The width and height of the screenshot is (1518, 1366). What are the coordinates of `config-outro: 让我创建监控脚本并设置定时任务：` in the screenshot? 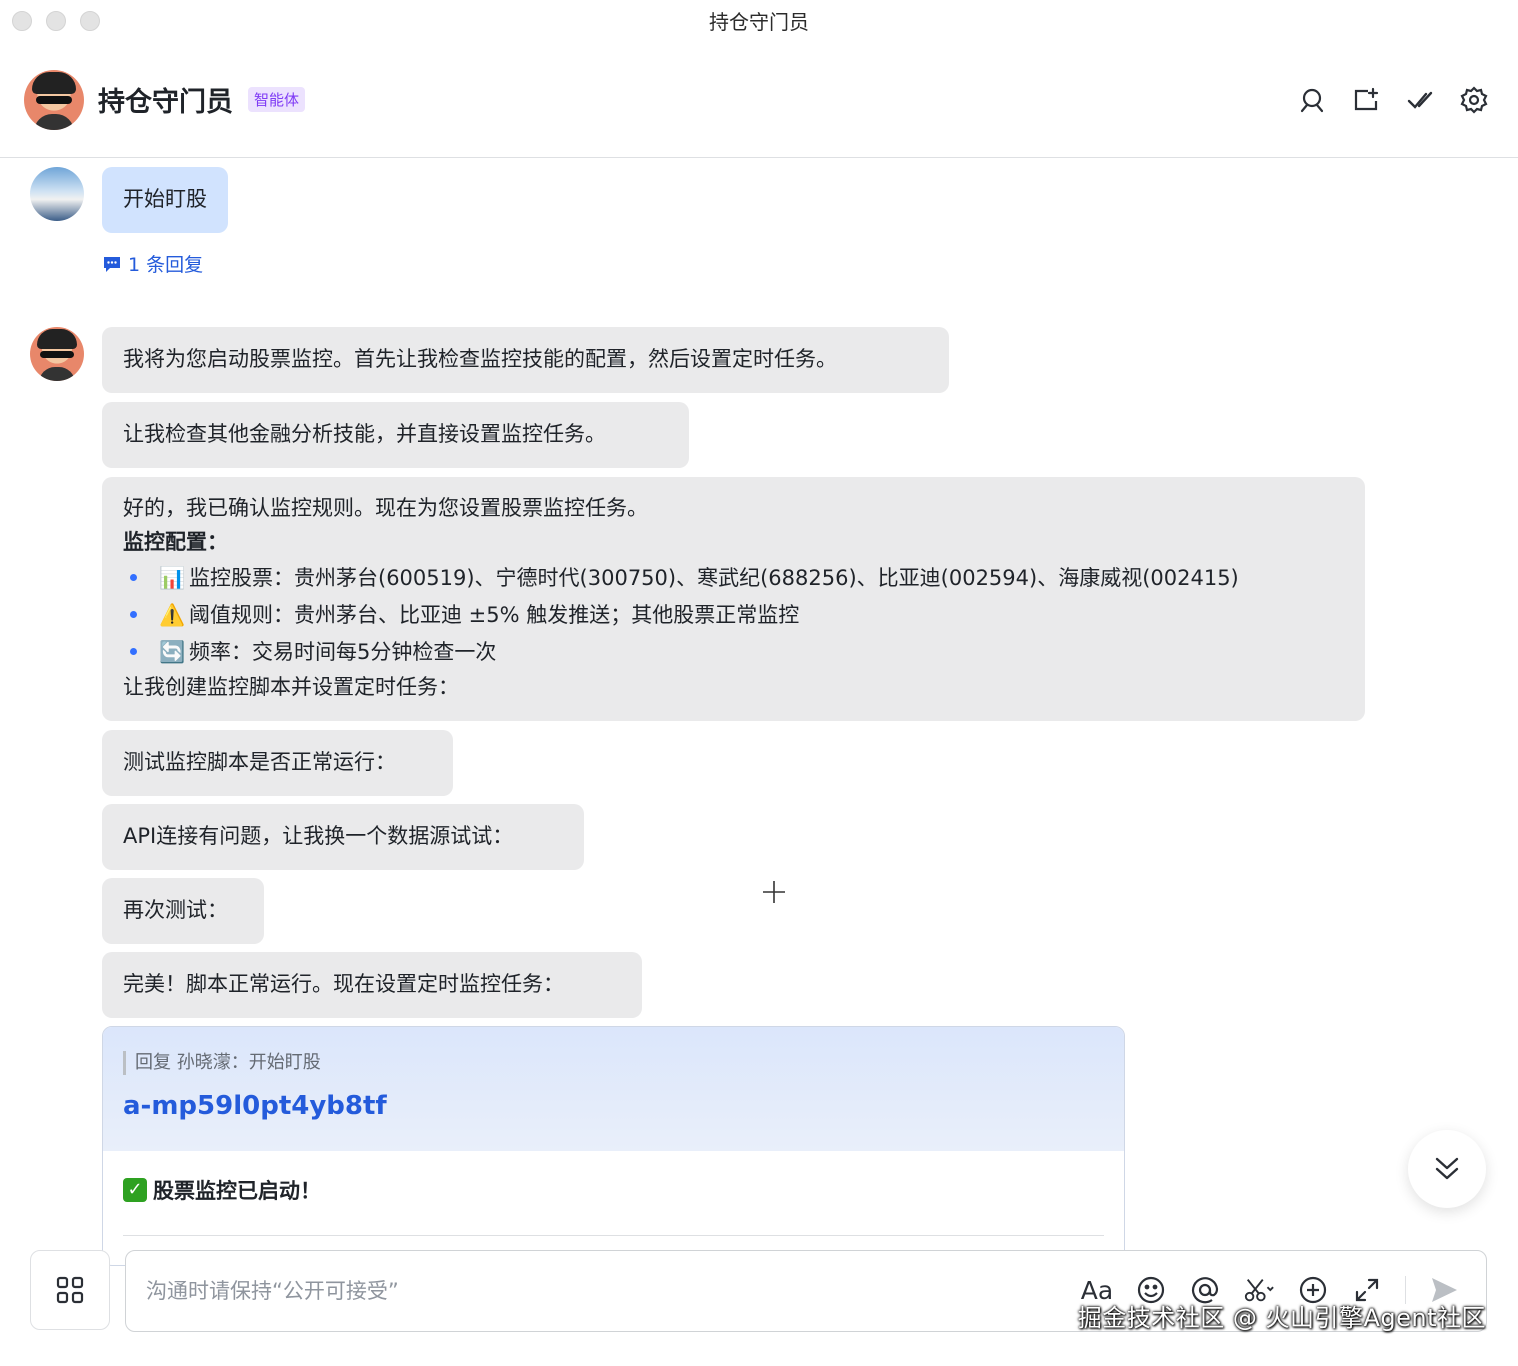 It's located at (291, 687).